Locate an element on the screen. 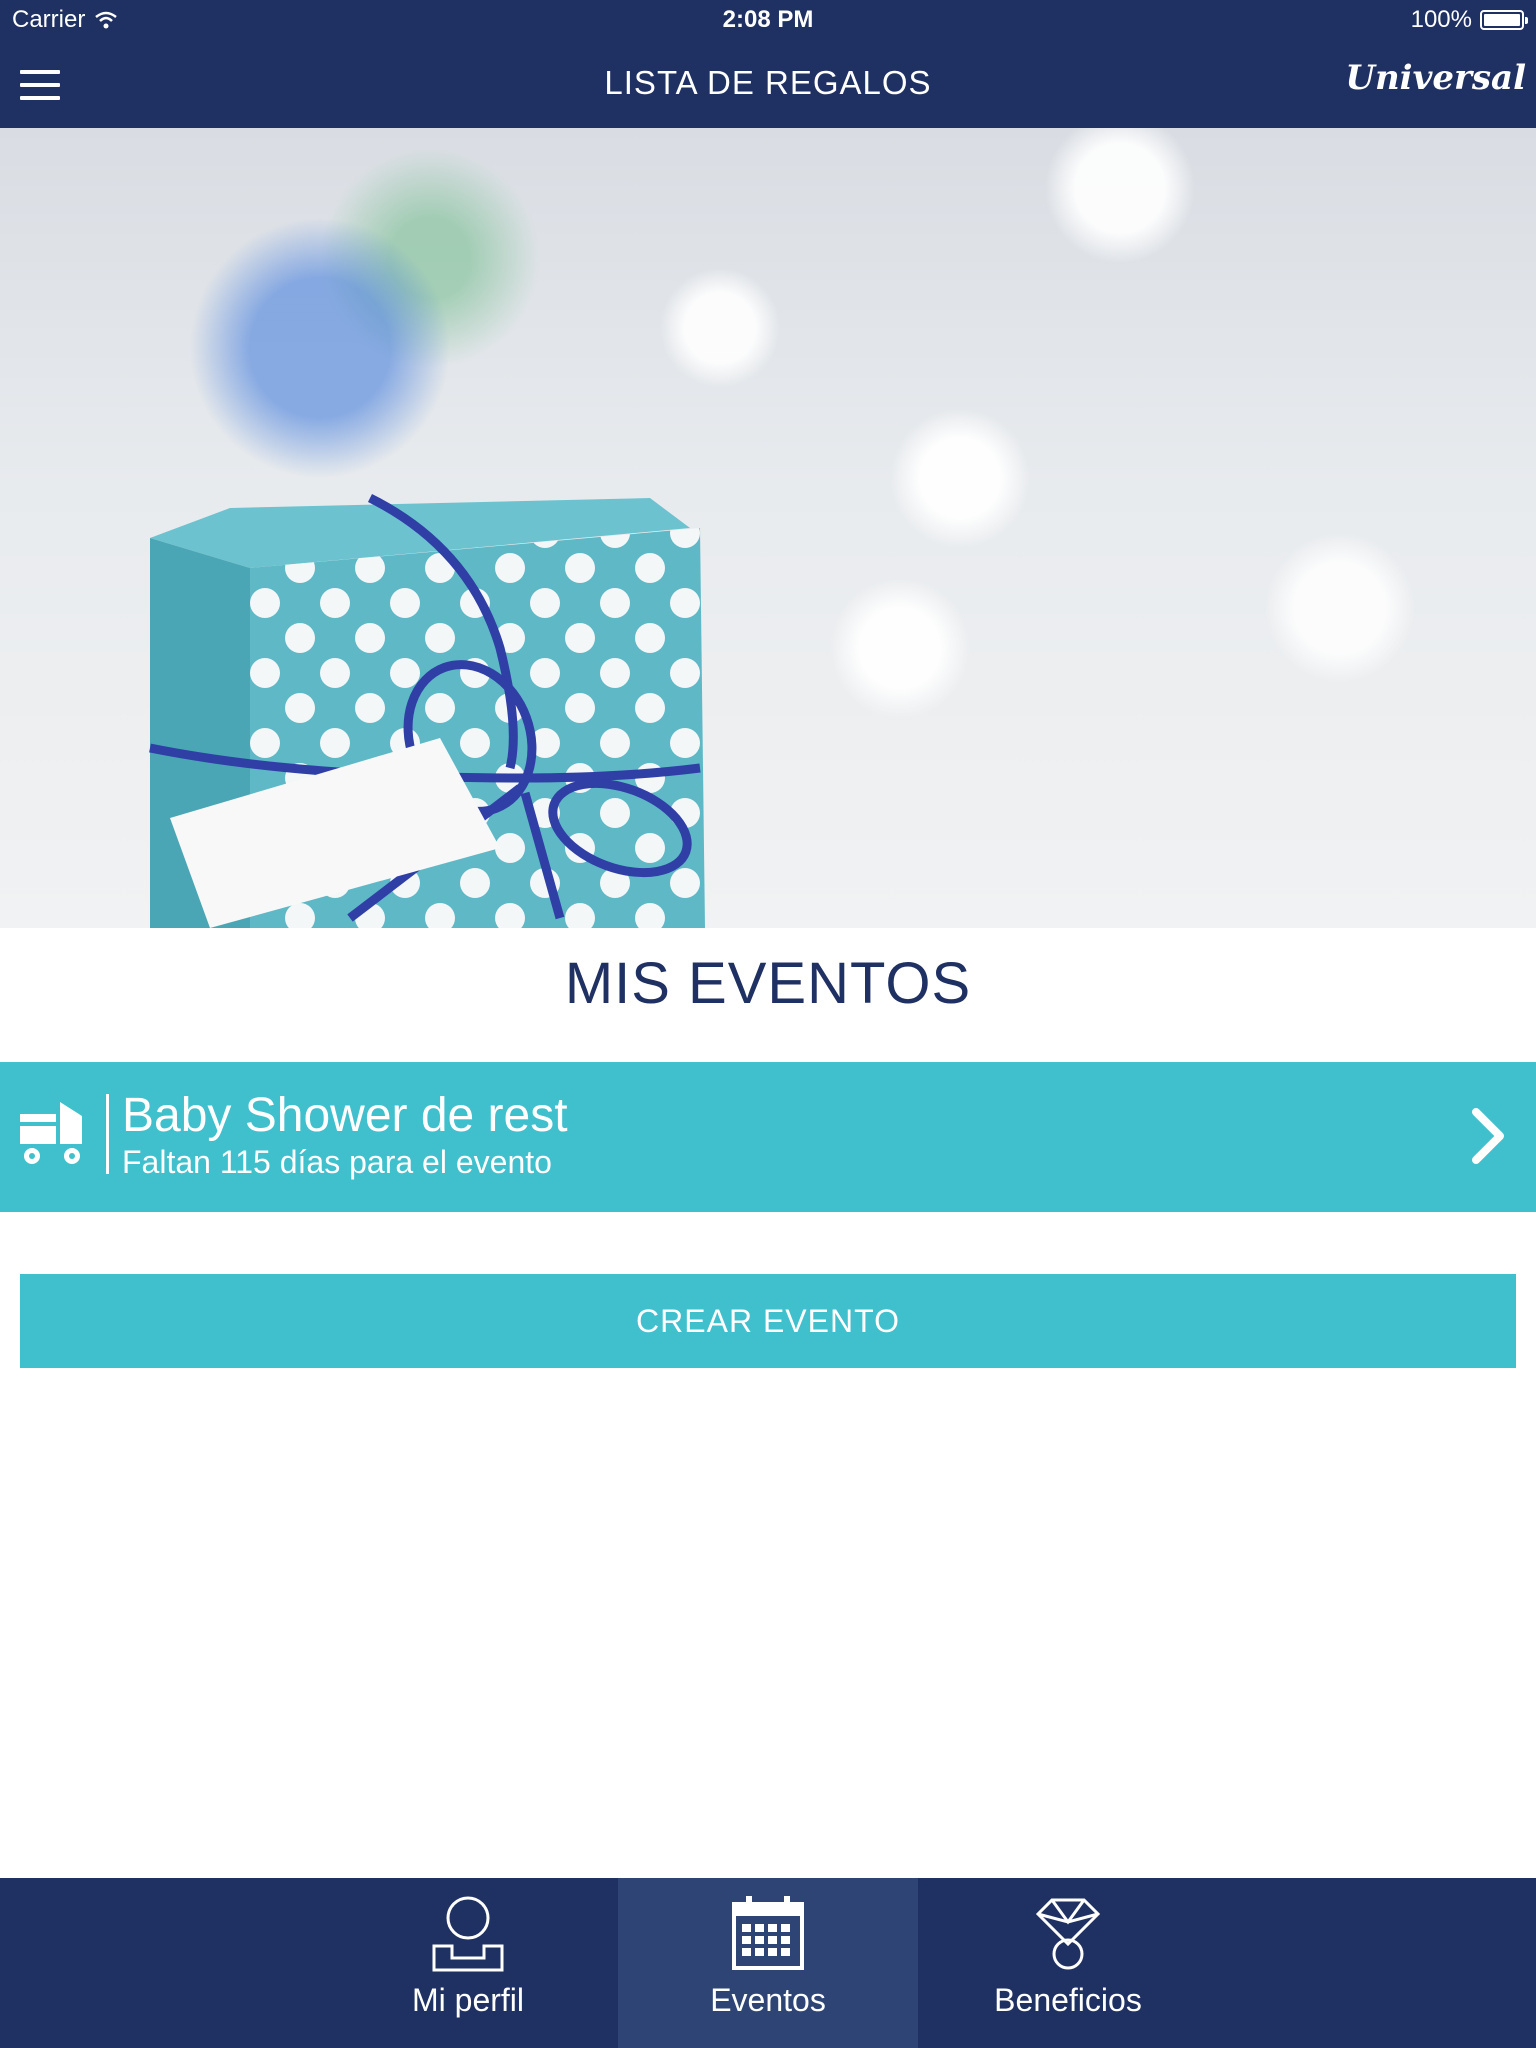 The width and height of the screenshot is (1536, 2048). tab-label: Beneficios is located at coordinates (1068, 2000).